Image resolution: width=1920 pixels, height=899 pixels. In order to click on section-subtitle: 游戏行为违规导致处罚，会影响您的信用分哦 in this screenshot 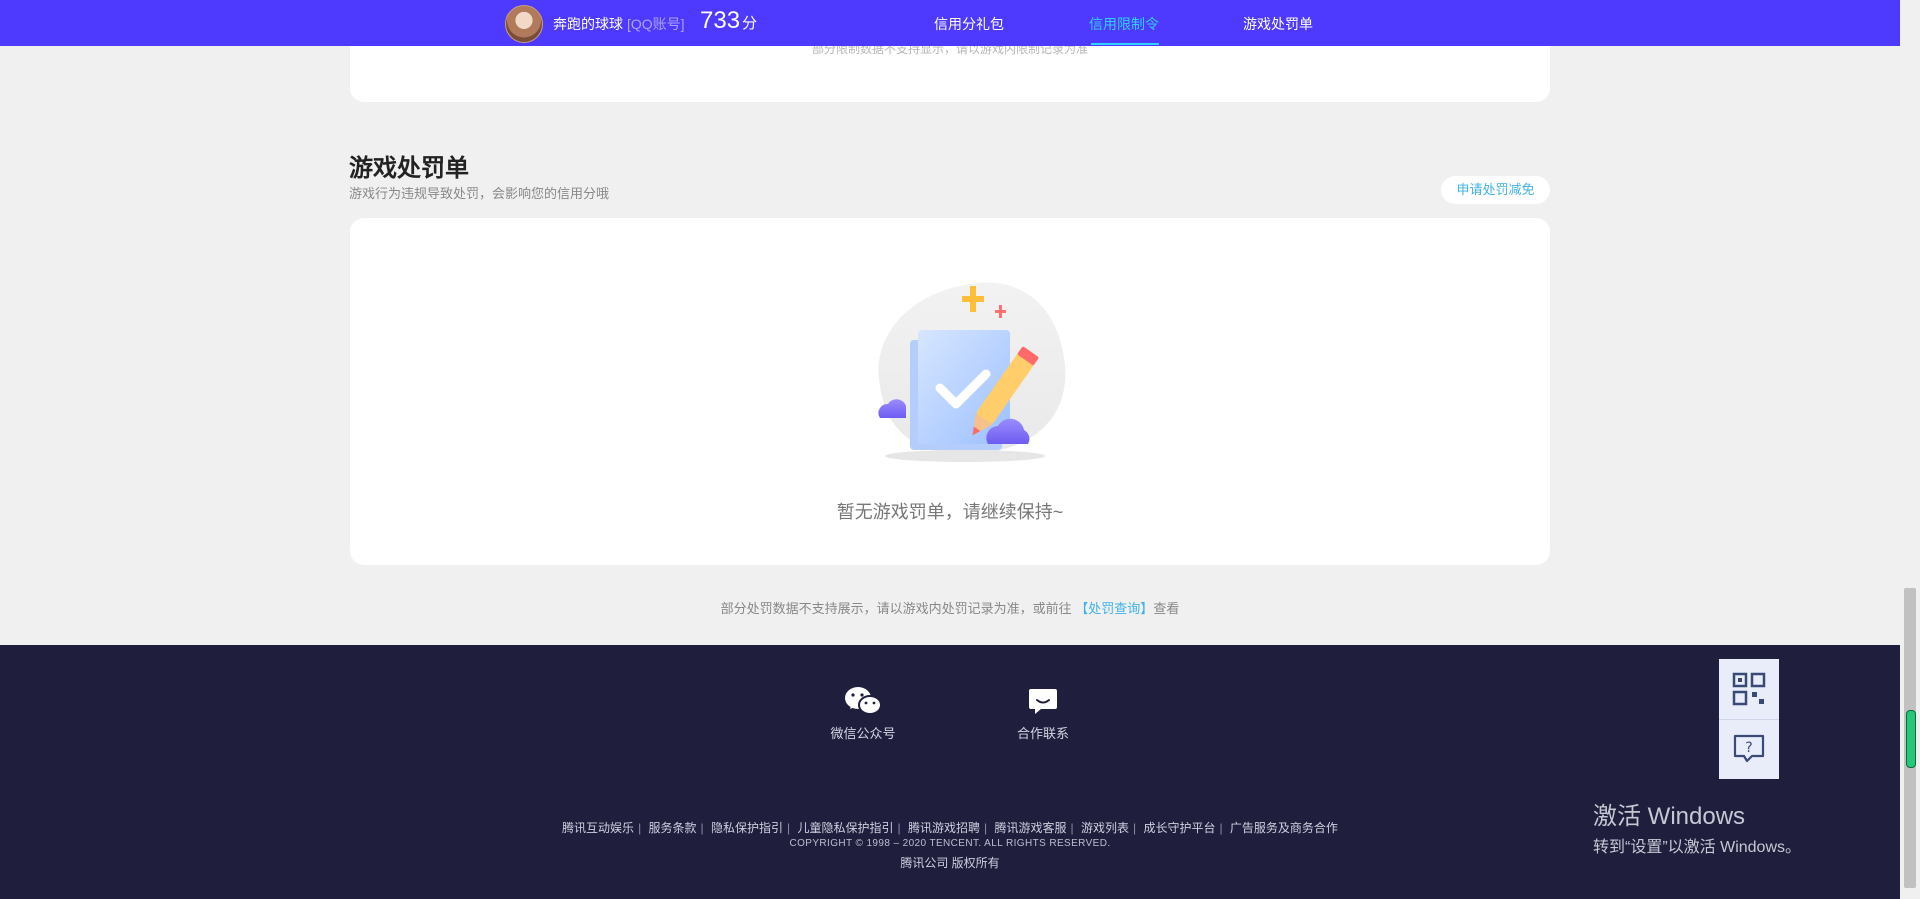, I will do `click(479, 193)`.